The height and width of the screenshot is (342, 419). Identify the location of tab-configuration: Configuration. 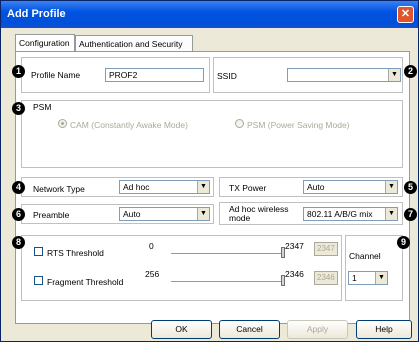
(45, 43).